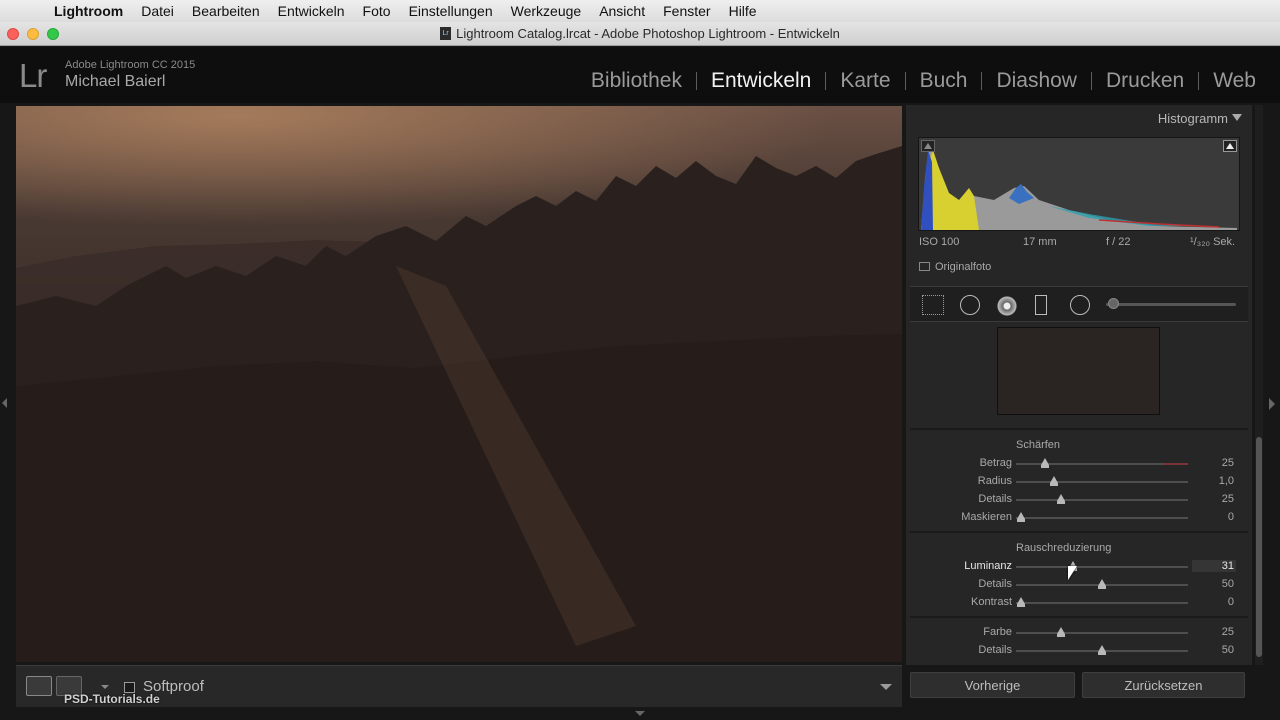 Image resolution: width=1280 pixels, height=720 pixels. What do you see at coordinates (1102, 482) in the screenshot?
I see `slider-track-radius` at bounding box center [1102, 482].